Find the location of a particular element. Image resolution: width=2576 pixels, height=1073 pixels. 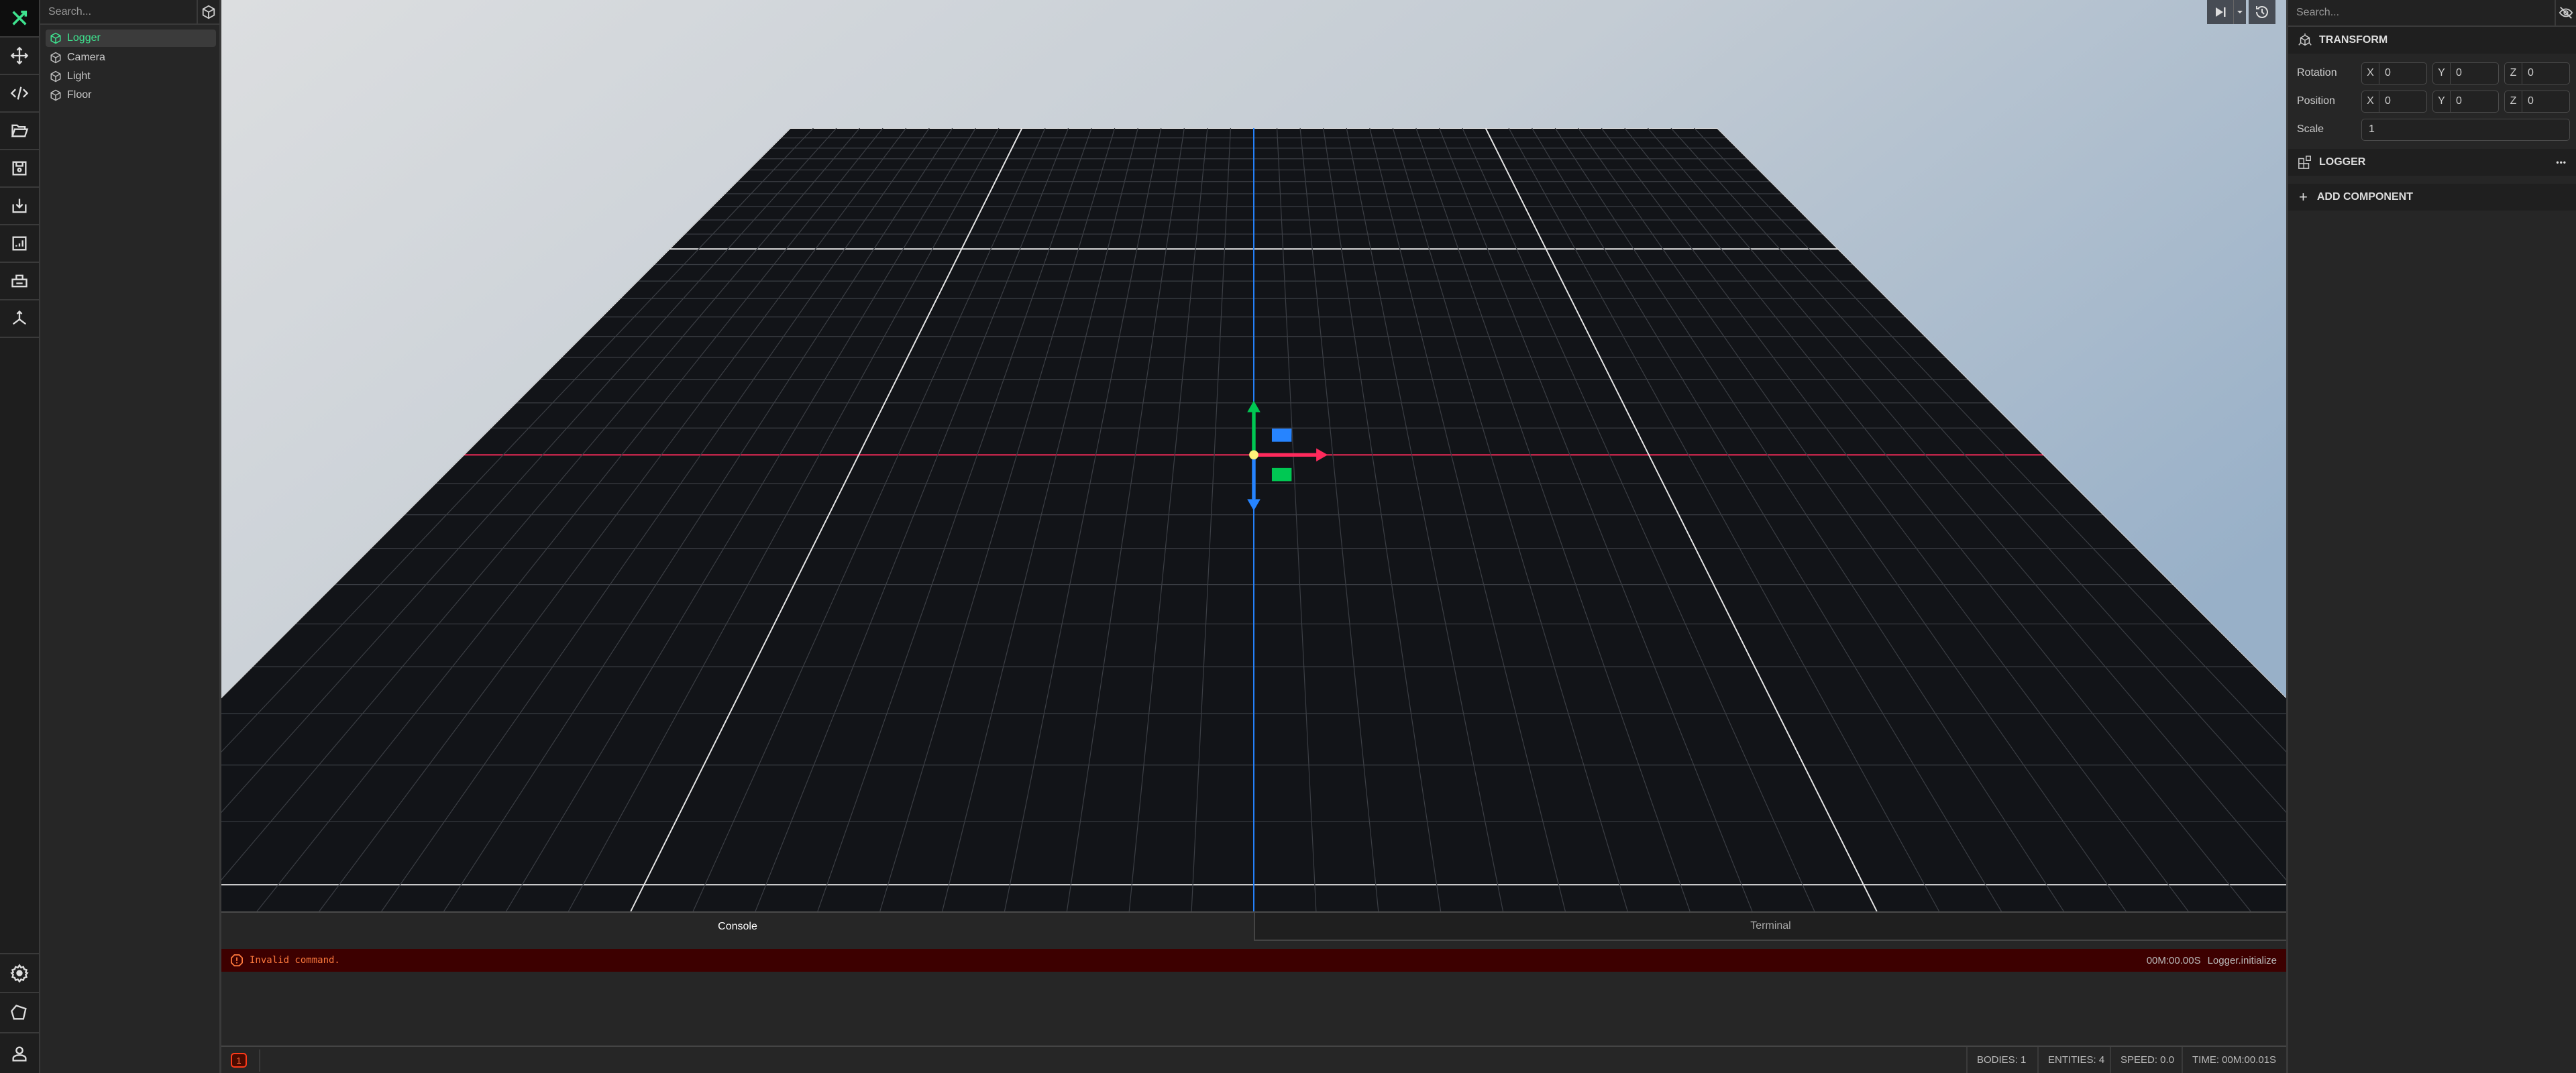

tree-search is located at coordinates (129, 12).